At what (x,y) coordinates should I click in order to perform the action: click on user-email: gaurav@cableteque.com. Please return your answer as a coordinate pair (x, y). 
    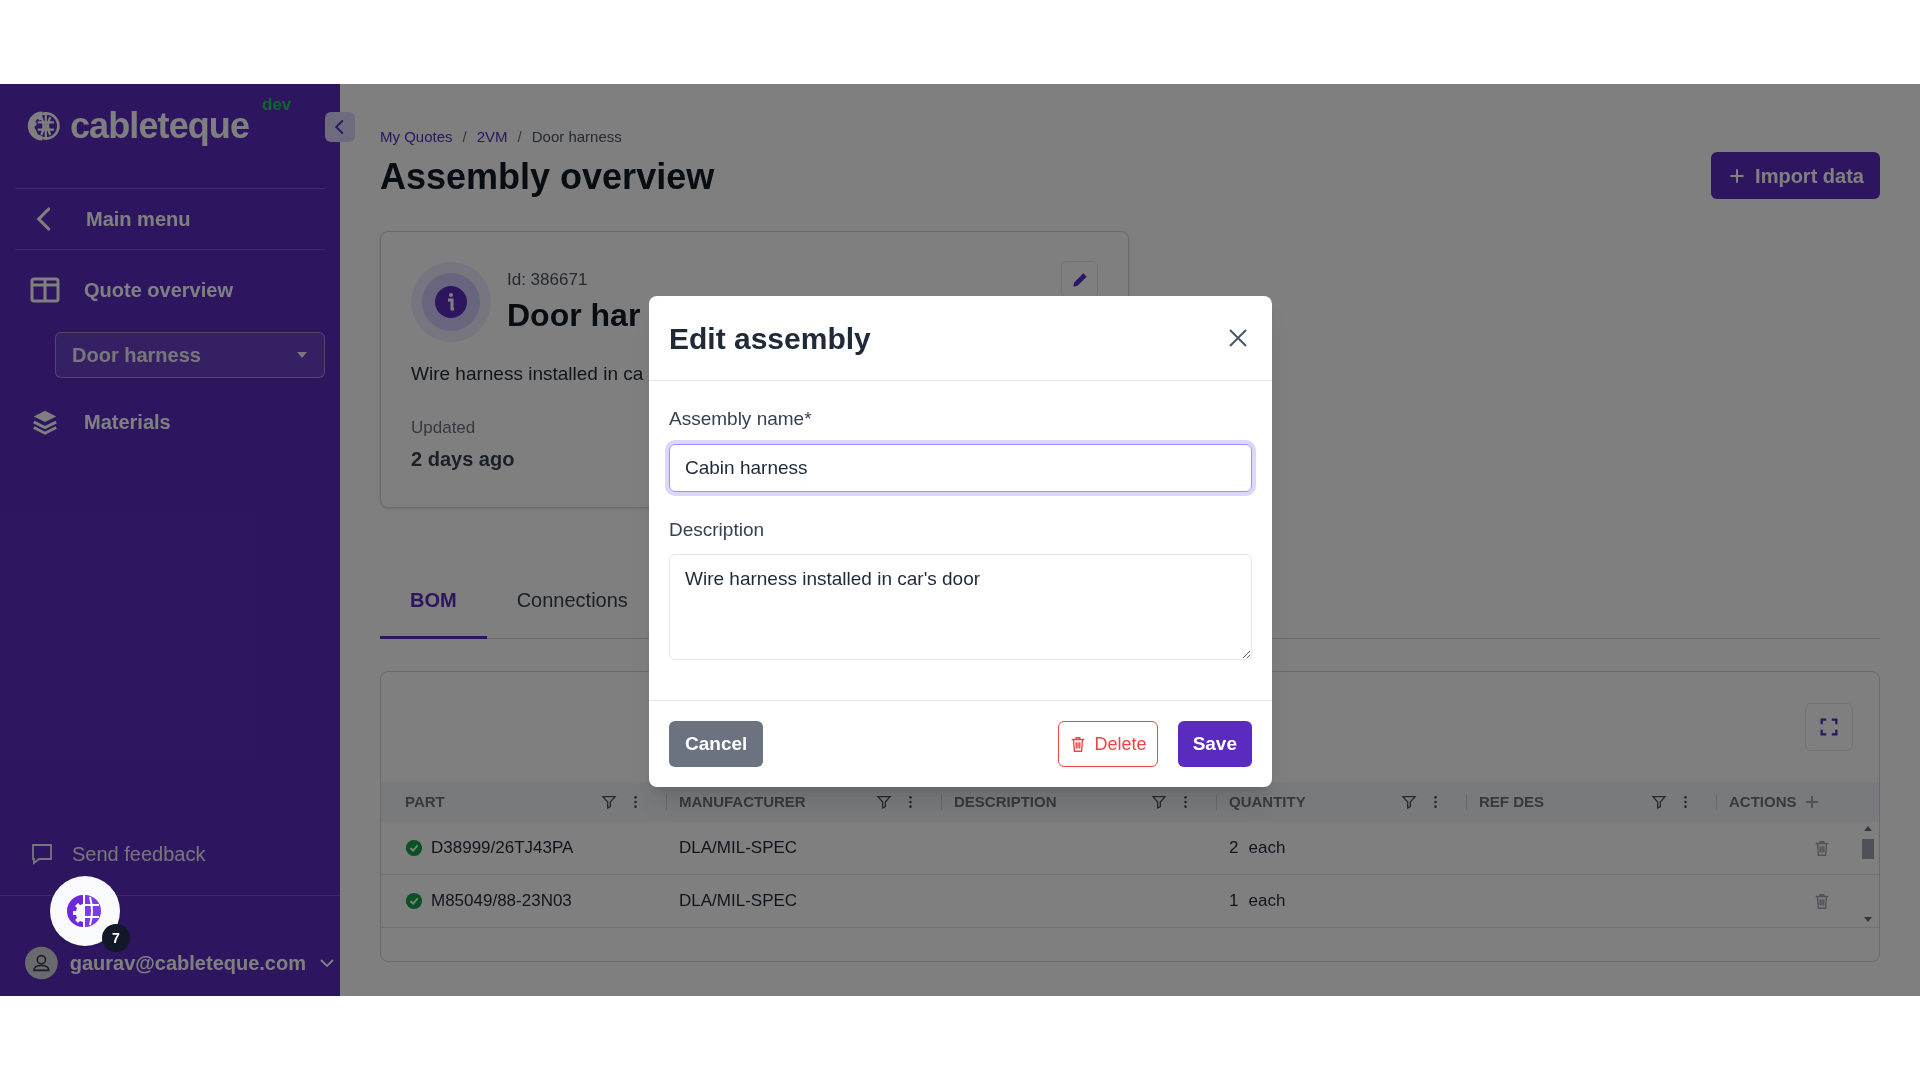
    Looking at the image, I should click on (187, 963).